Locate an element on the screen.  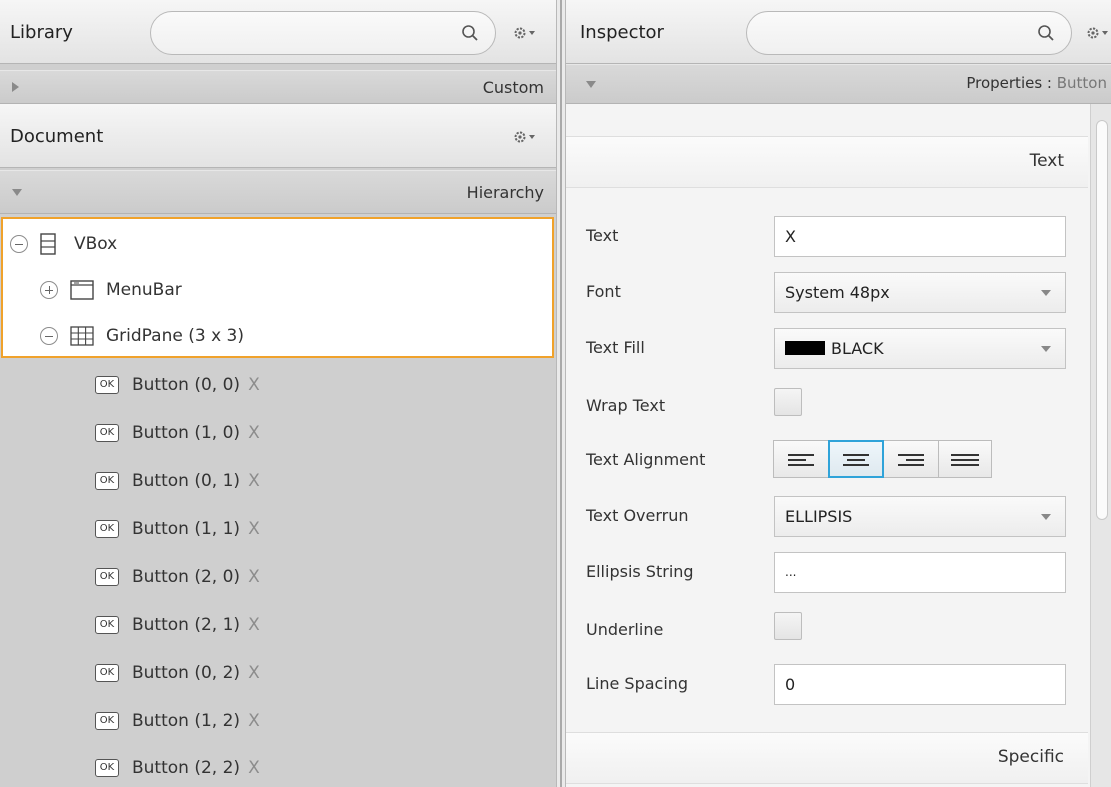
font-select: System 48px is located at coordinates (920, 292).